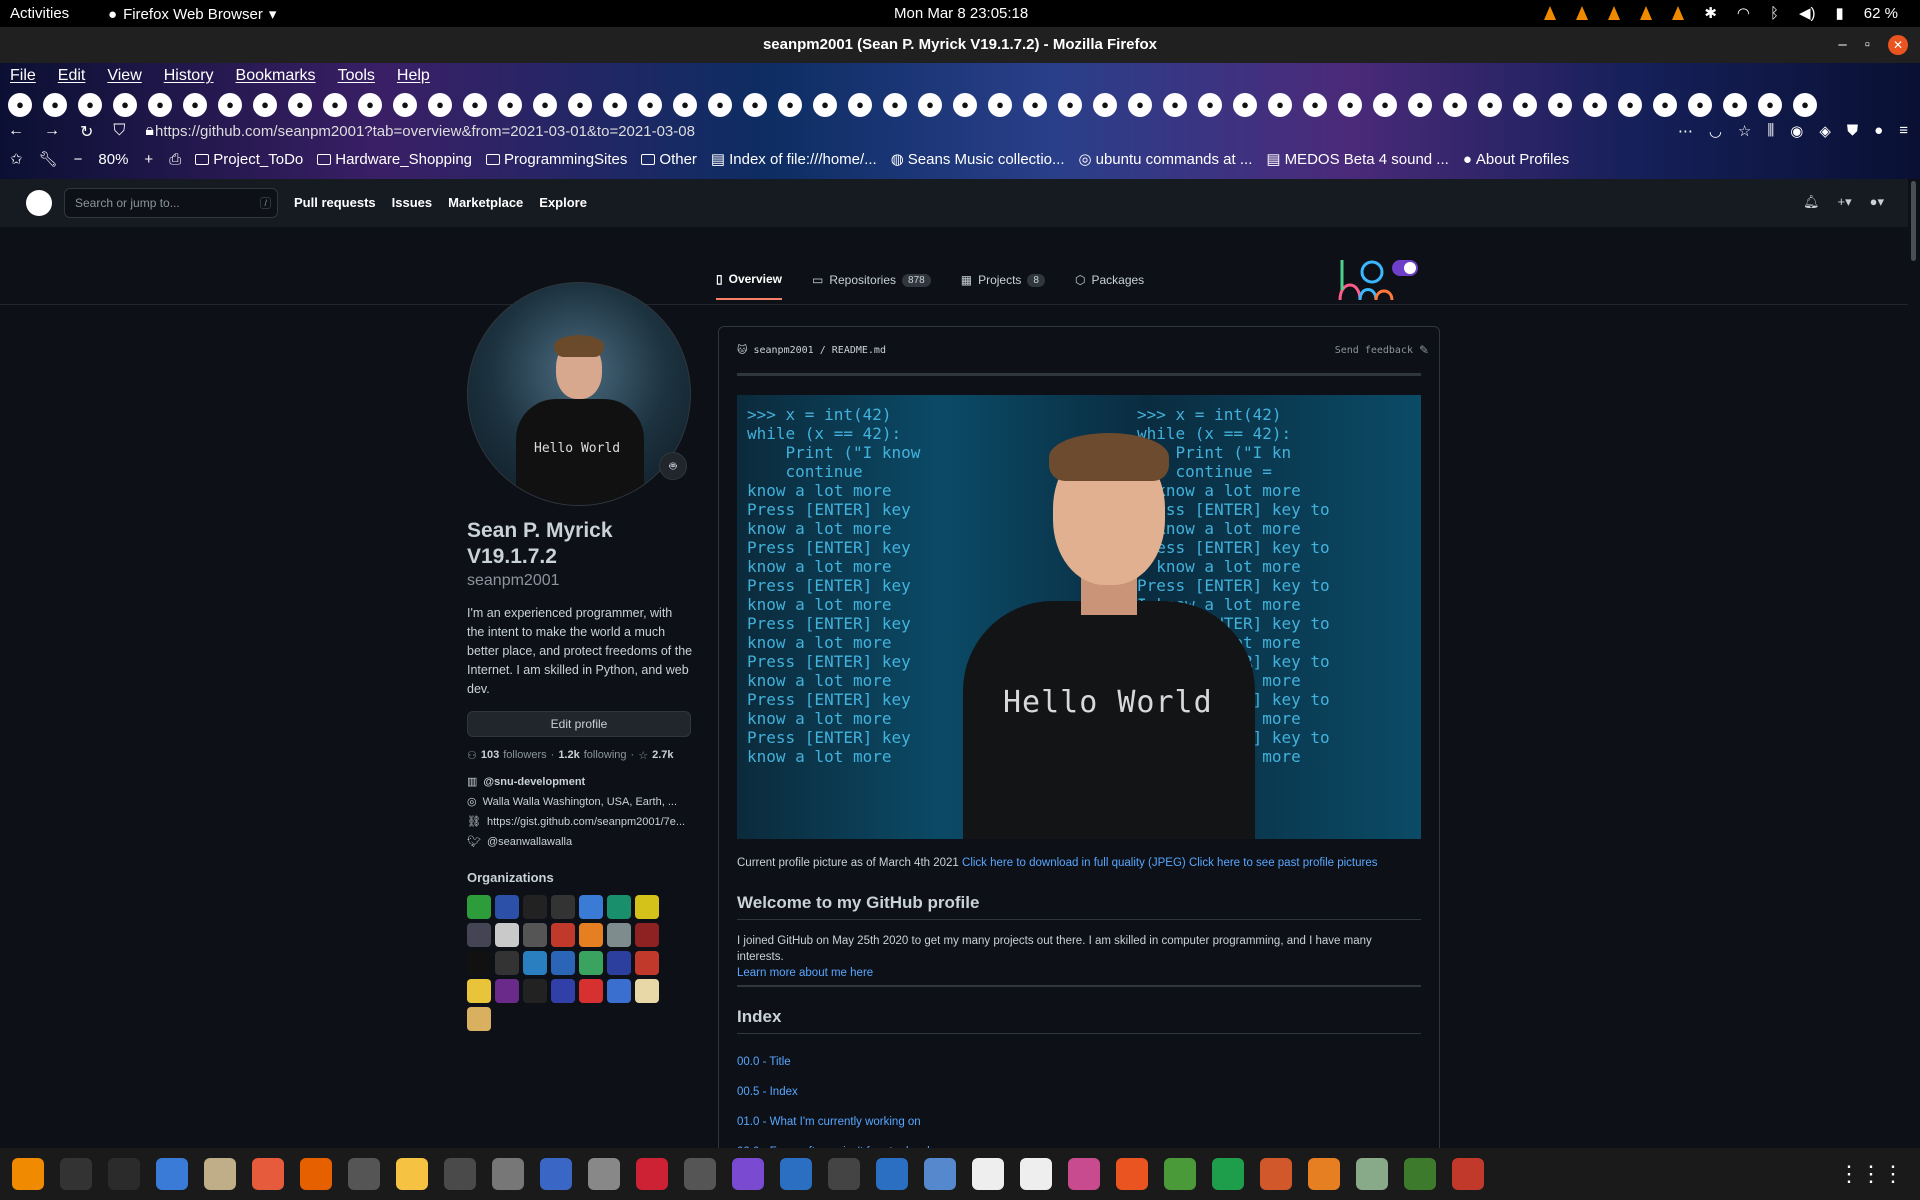 The width and height of the screenshot is (1920, 1200). What do you see at coordinates (1903, 131) in the screenshot?
I see `hamburger-menu-icon: ≡` at bounding box center [1903, 131].